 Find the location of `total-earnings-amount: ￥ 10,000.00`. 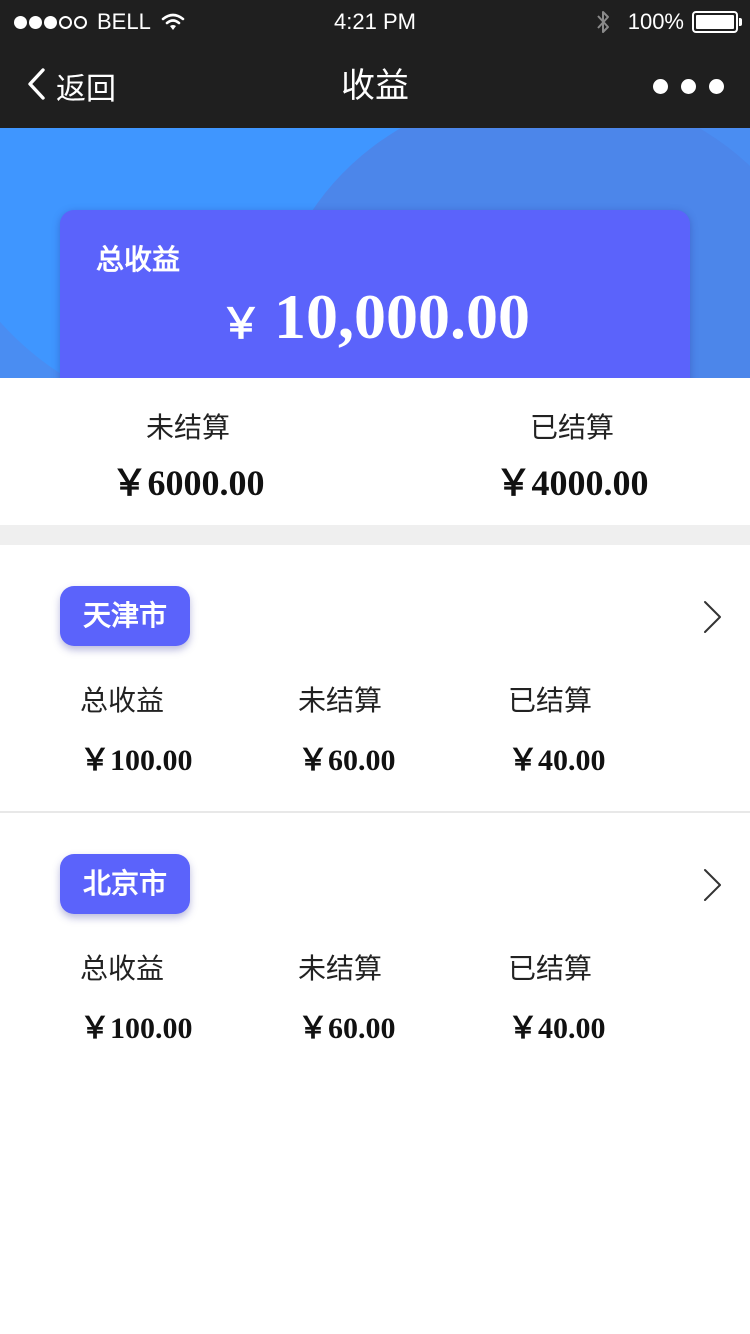

total-earnings-amount: ￥ 10,000.00 is located at coordinates (375, 317).